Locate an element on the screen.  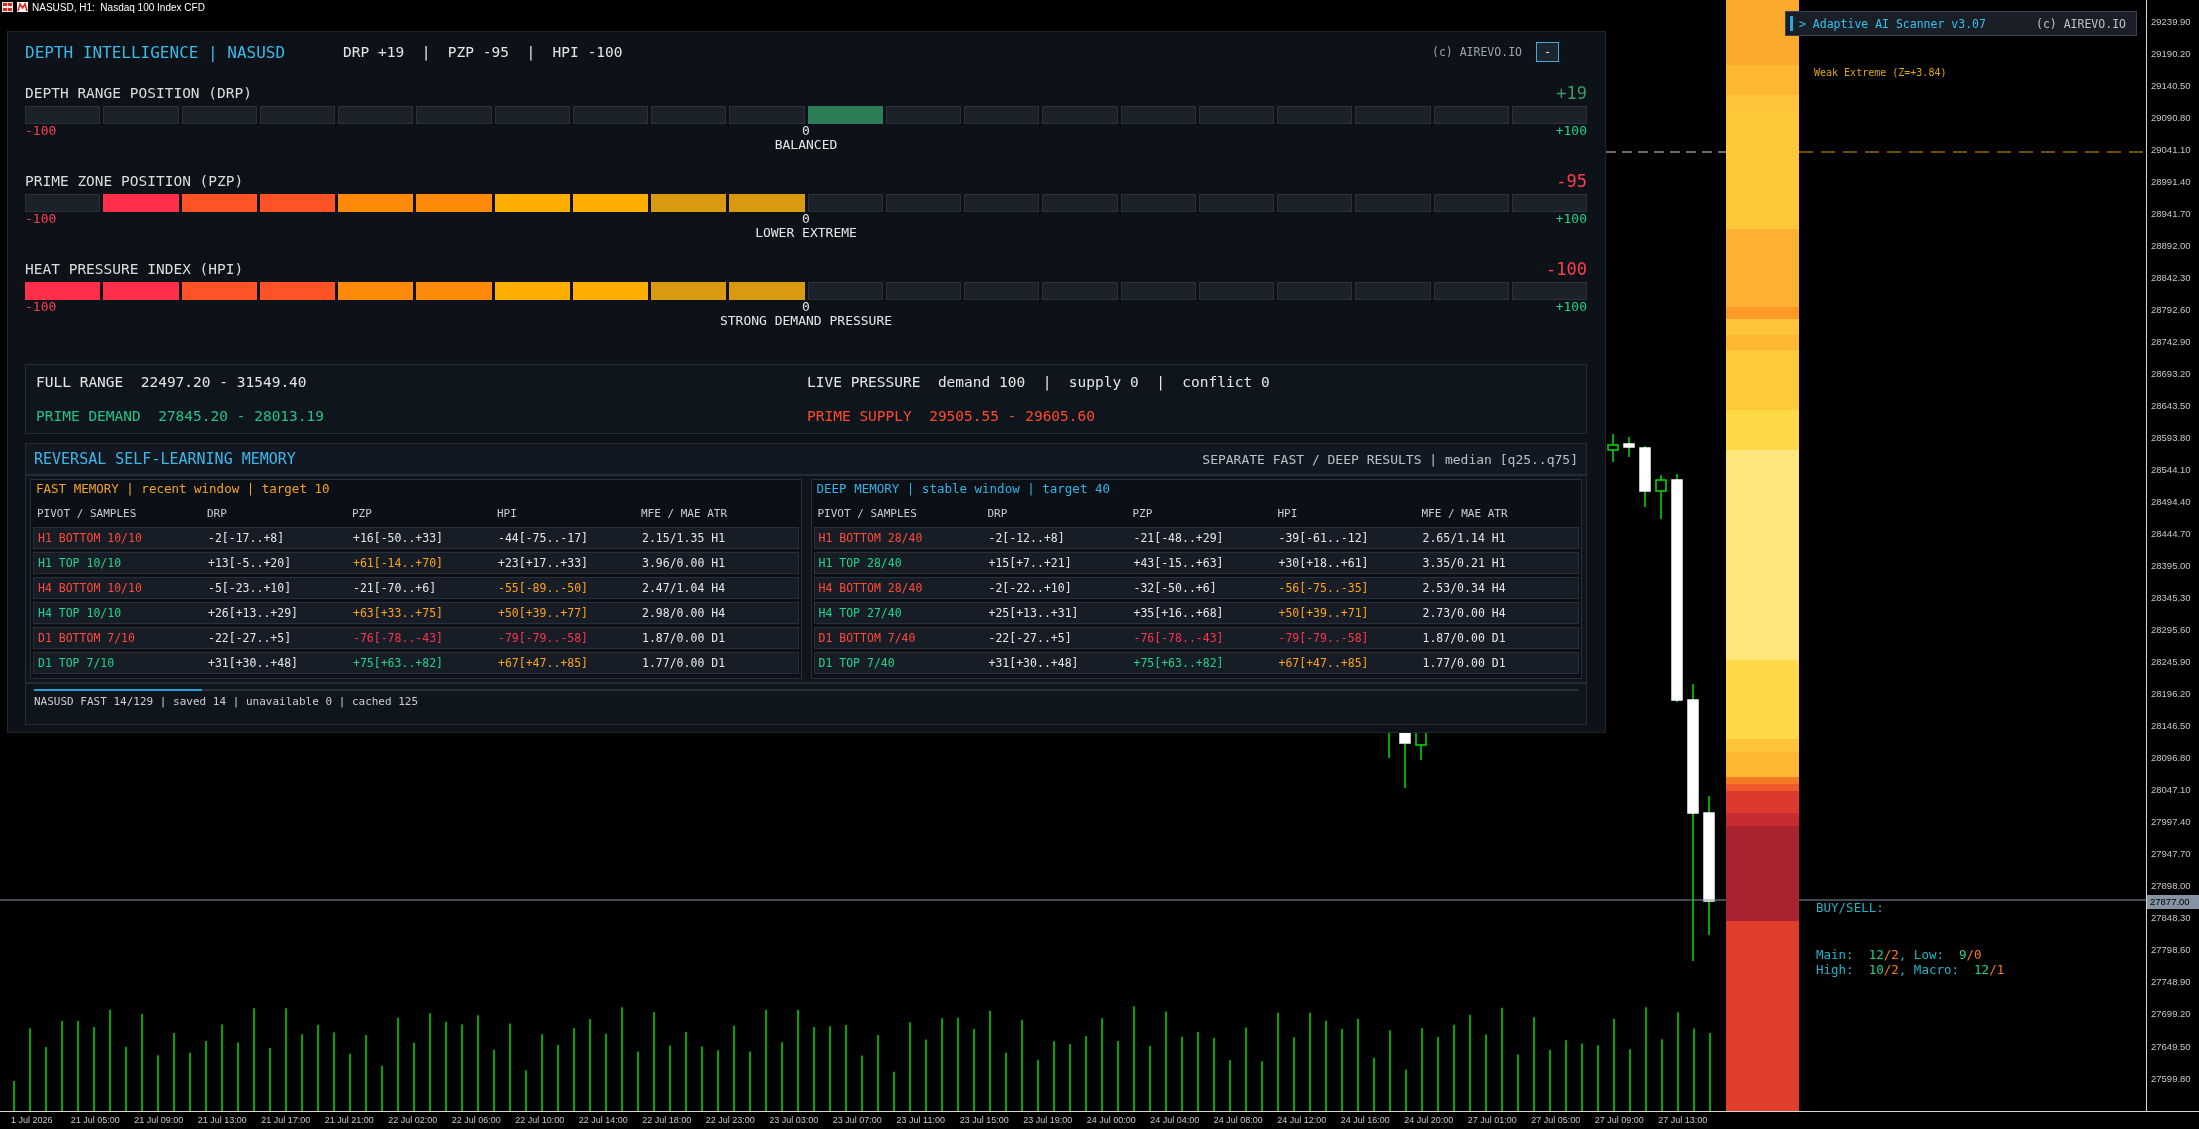
table-cell-text: 3.96/0.00 H1 is located at coordinates (684, 563).